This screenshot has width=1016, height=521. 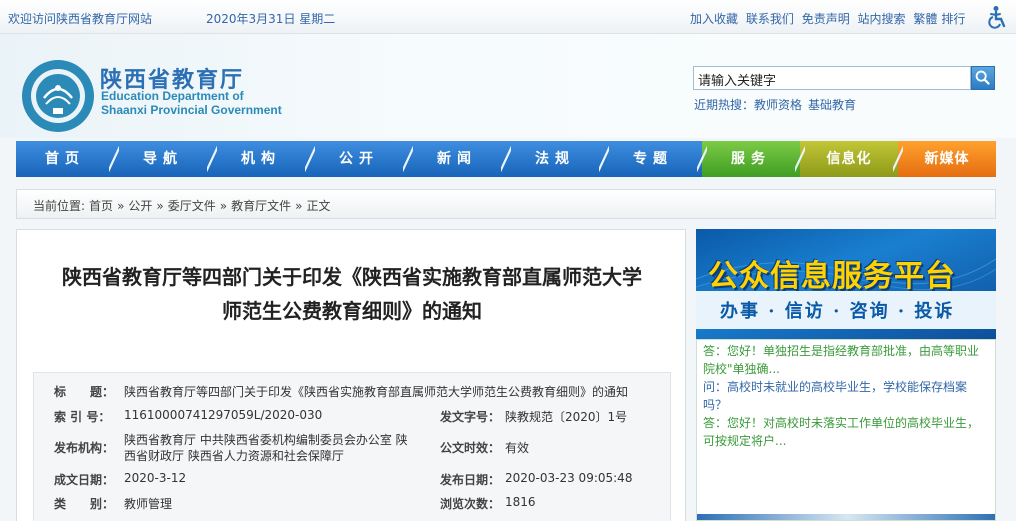 What do you see at coordinates (140, 206) in the screenshot?
I see `breadcrumb-public: 公开` at bounding box center [140, 206].